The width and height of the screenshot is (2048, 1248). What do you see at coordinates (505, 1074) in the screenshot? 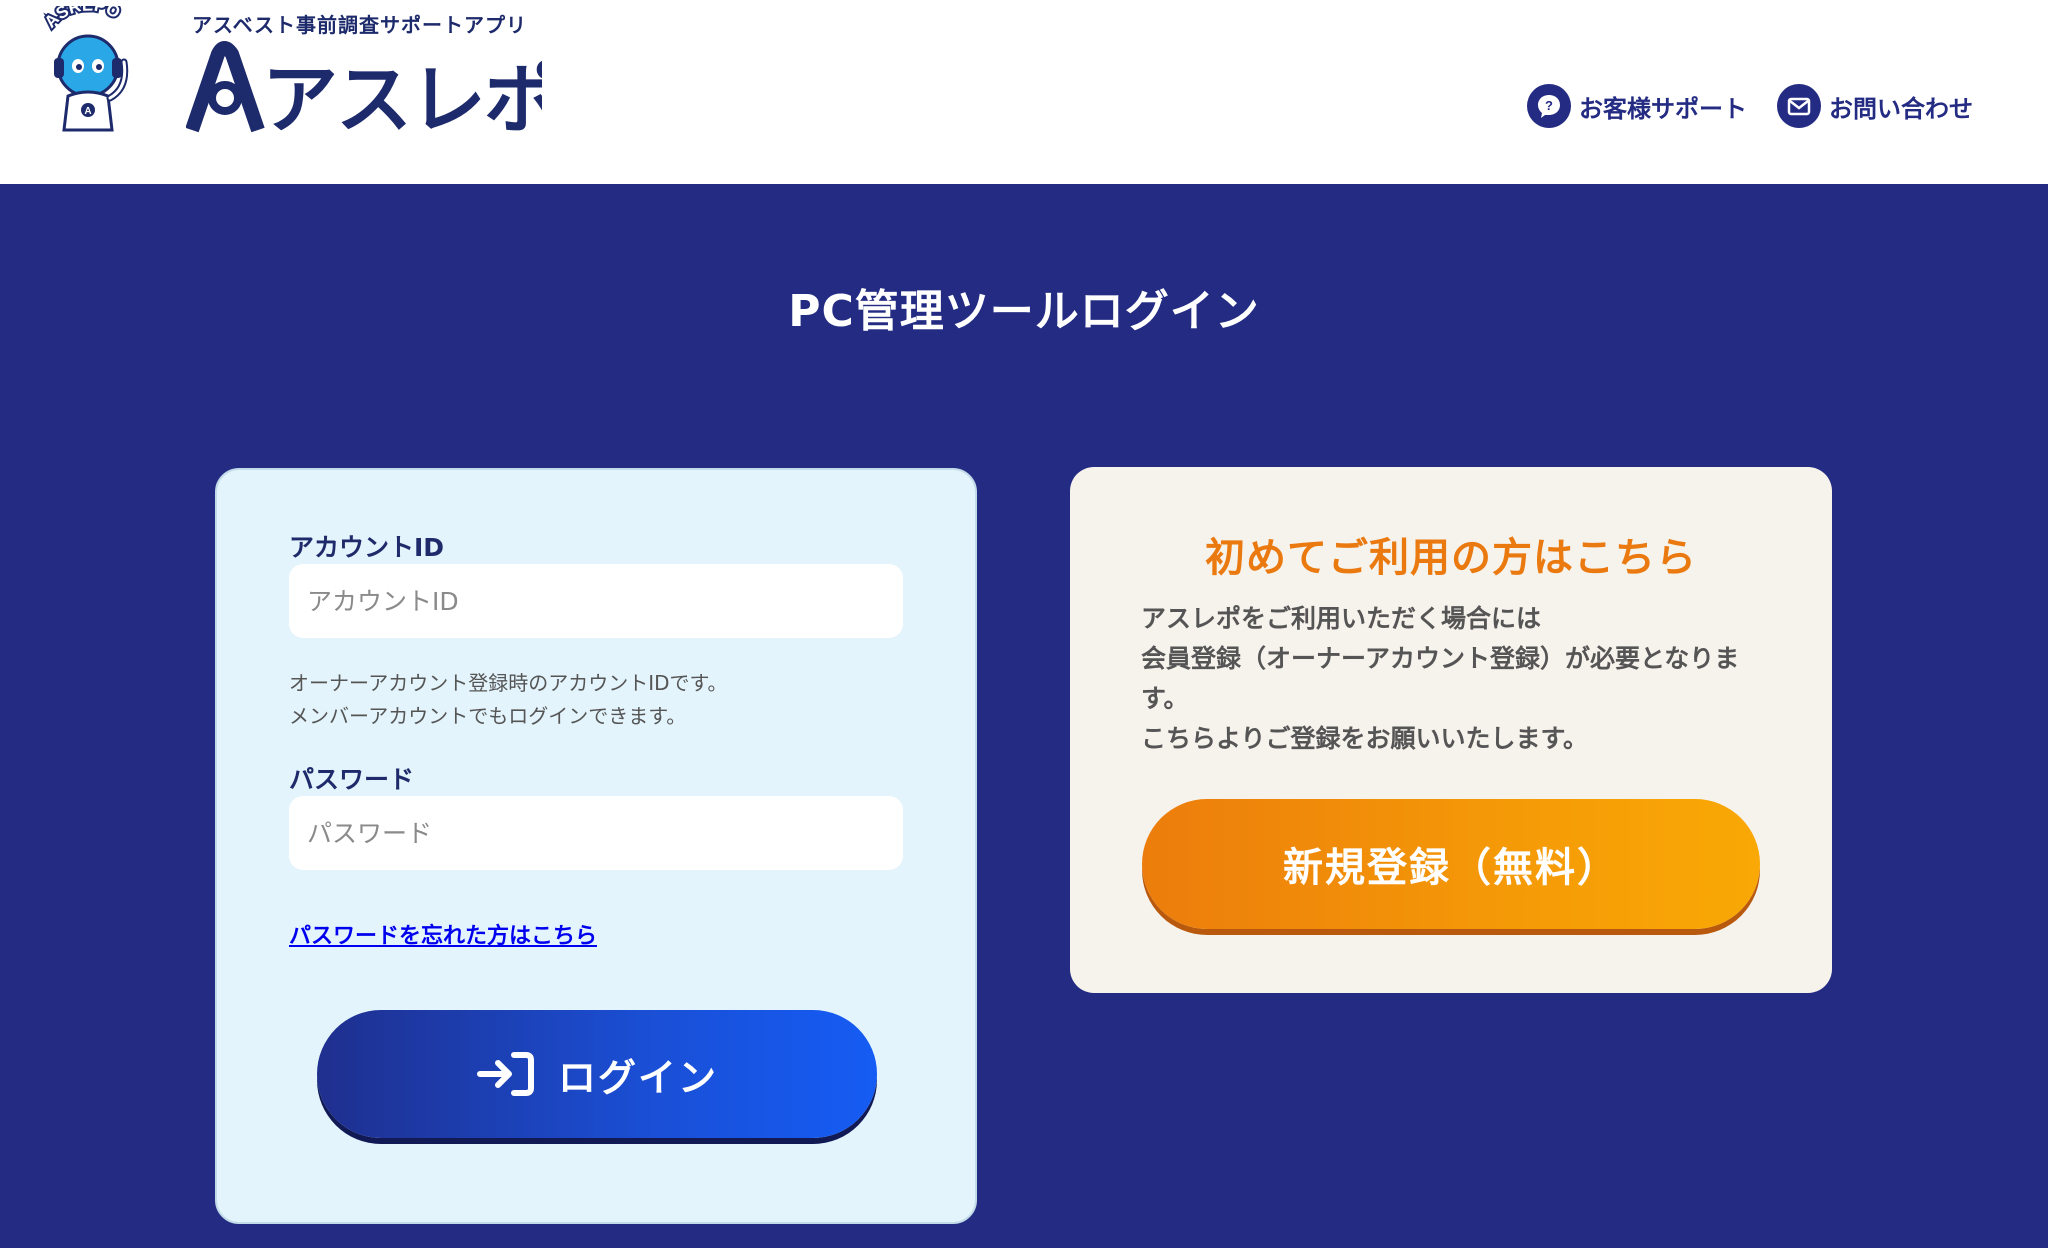
I see `login-arrow-icon` at bounding box center [505, 1074].